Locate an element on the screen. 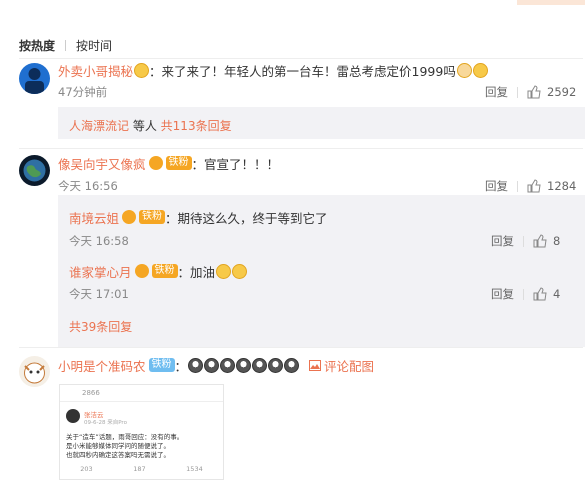  comment-body: ：来了来了！年轻人的第一台车！雷总考虑定价1999吗 is located at coordinates (302, 71).